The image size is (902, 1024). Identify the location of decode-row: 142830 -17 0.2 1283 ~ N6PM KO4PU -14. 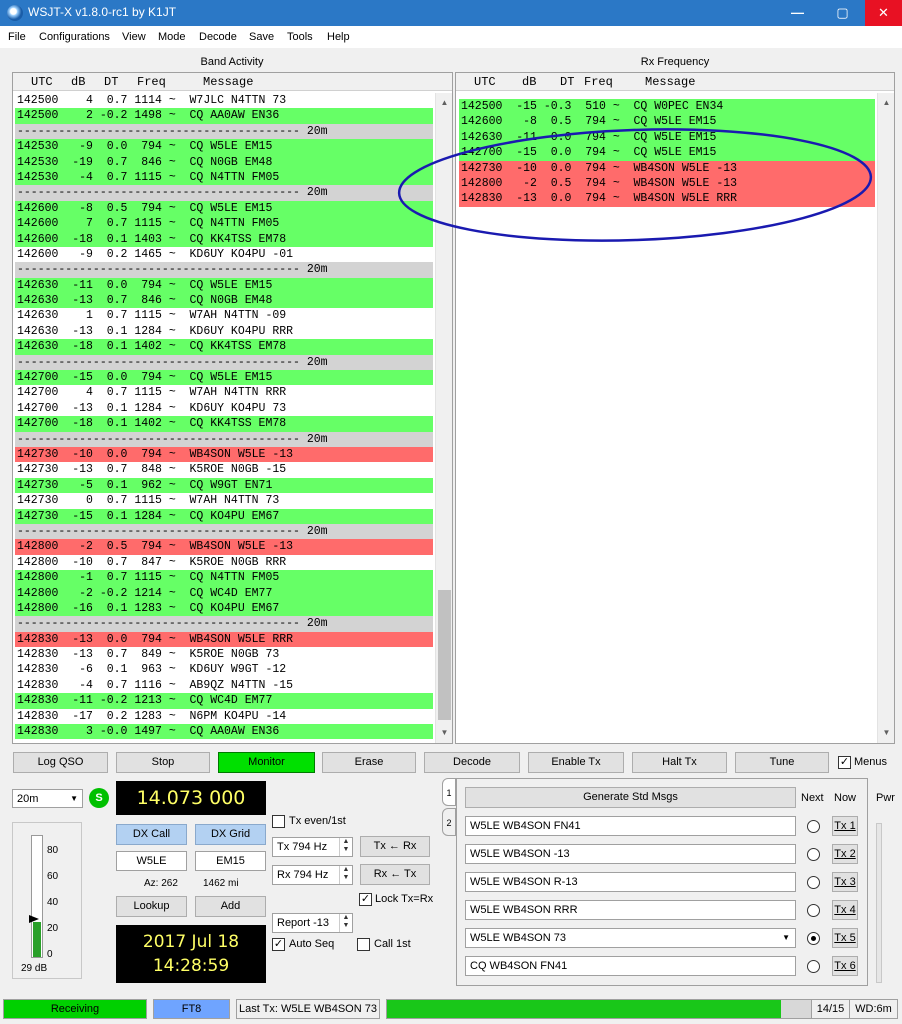
(224, 716).